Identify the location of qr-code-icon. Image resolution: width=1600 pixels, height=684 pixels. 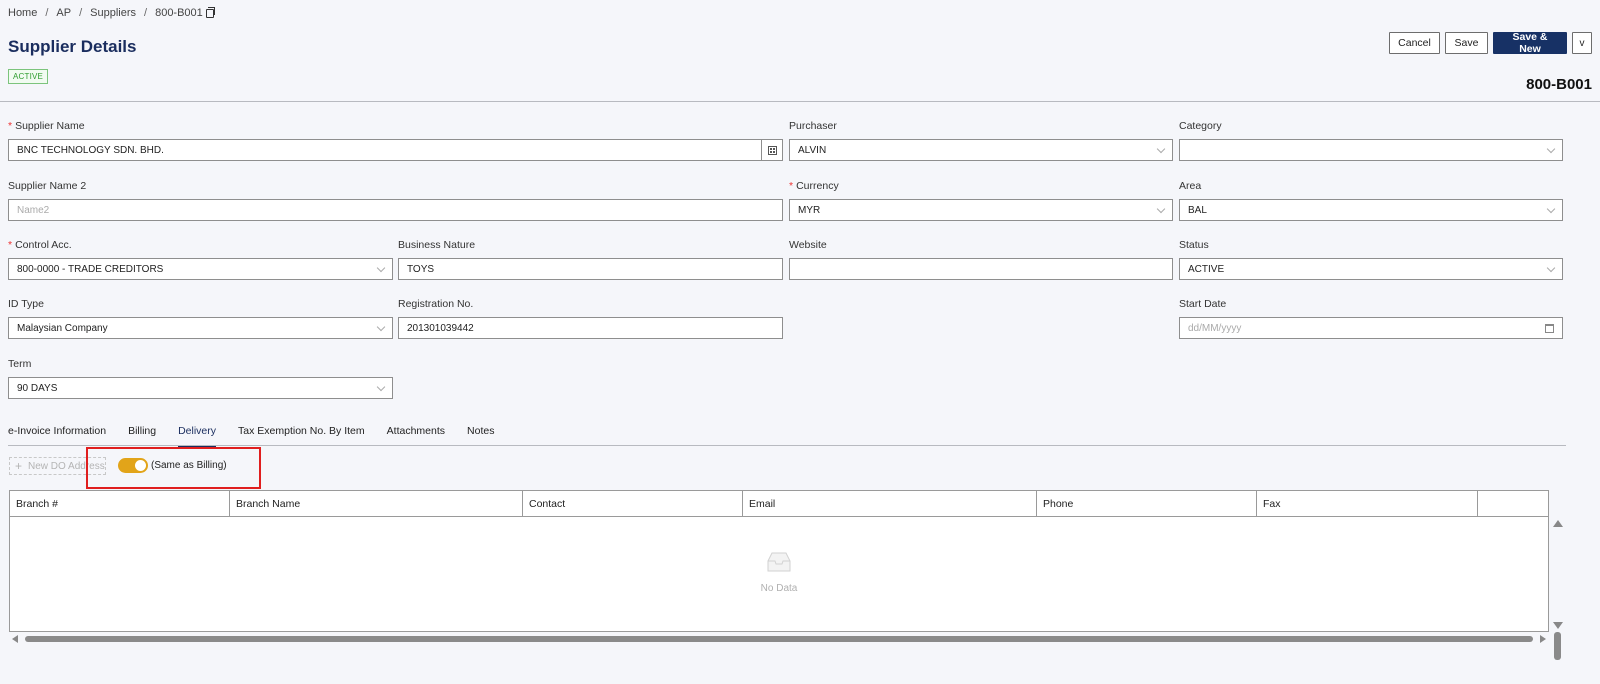
(772, 150).